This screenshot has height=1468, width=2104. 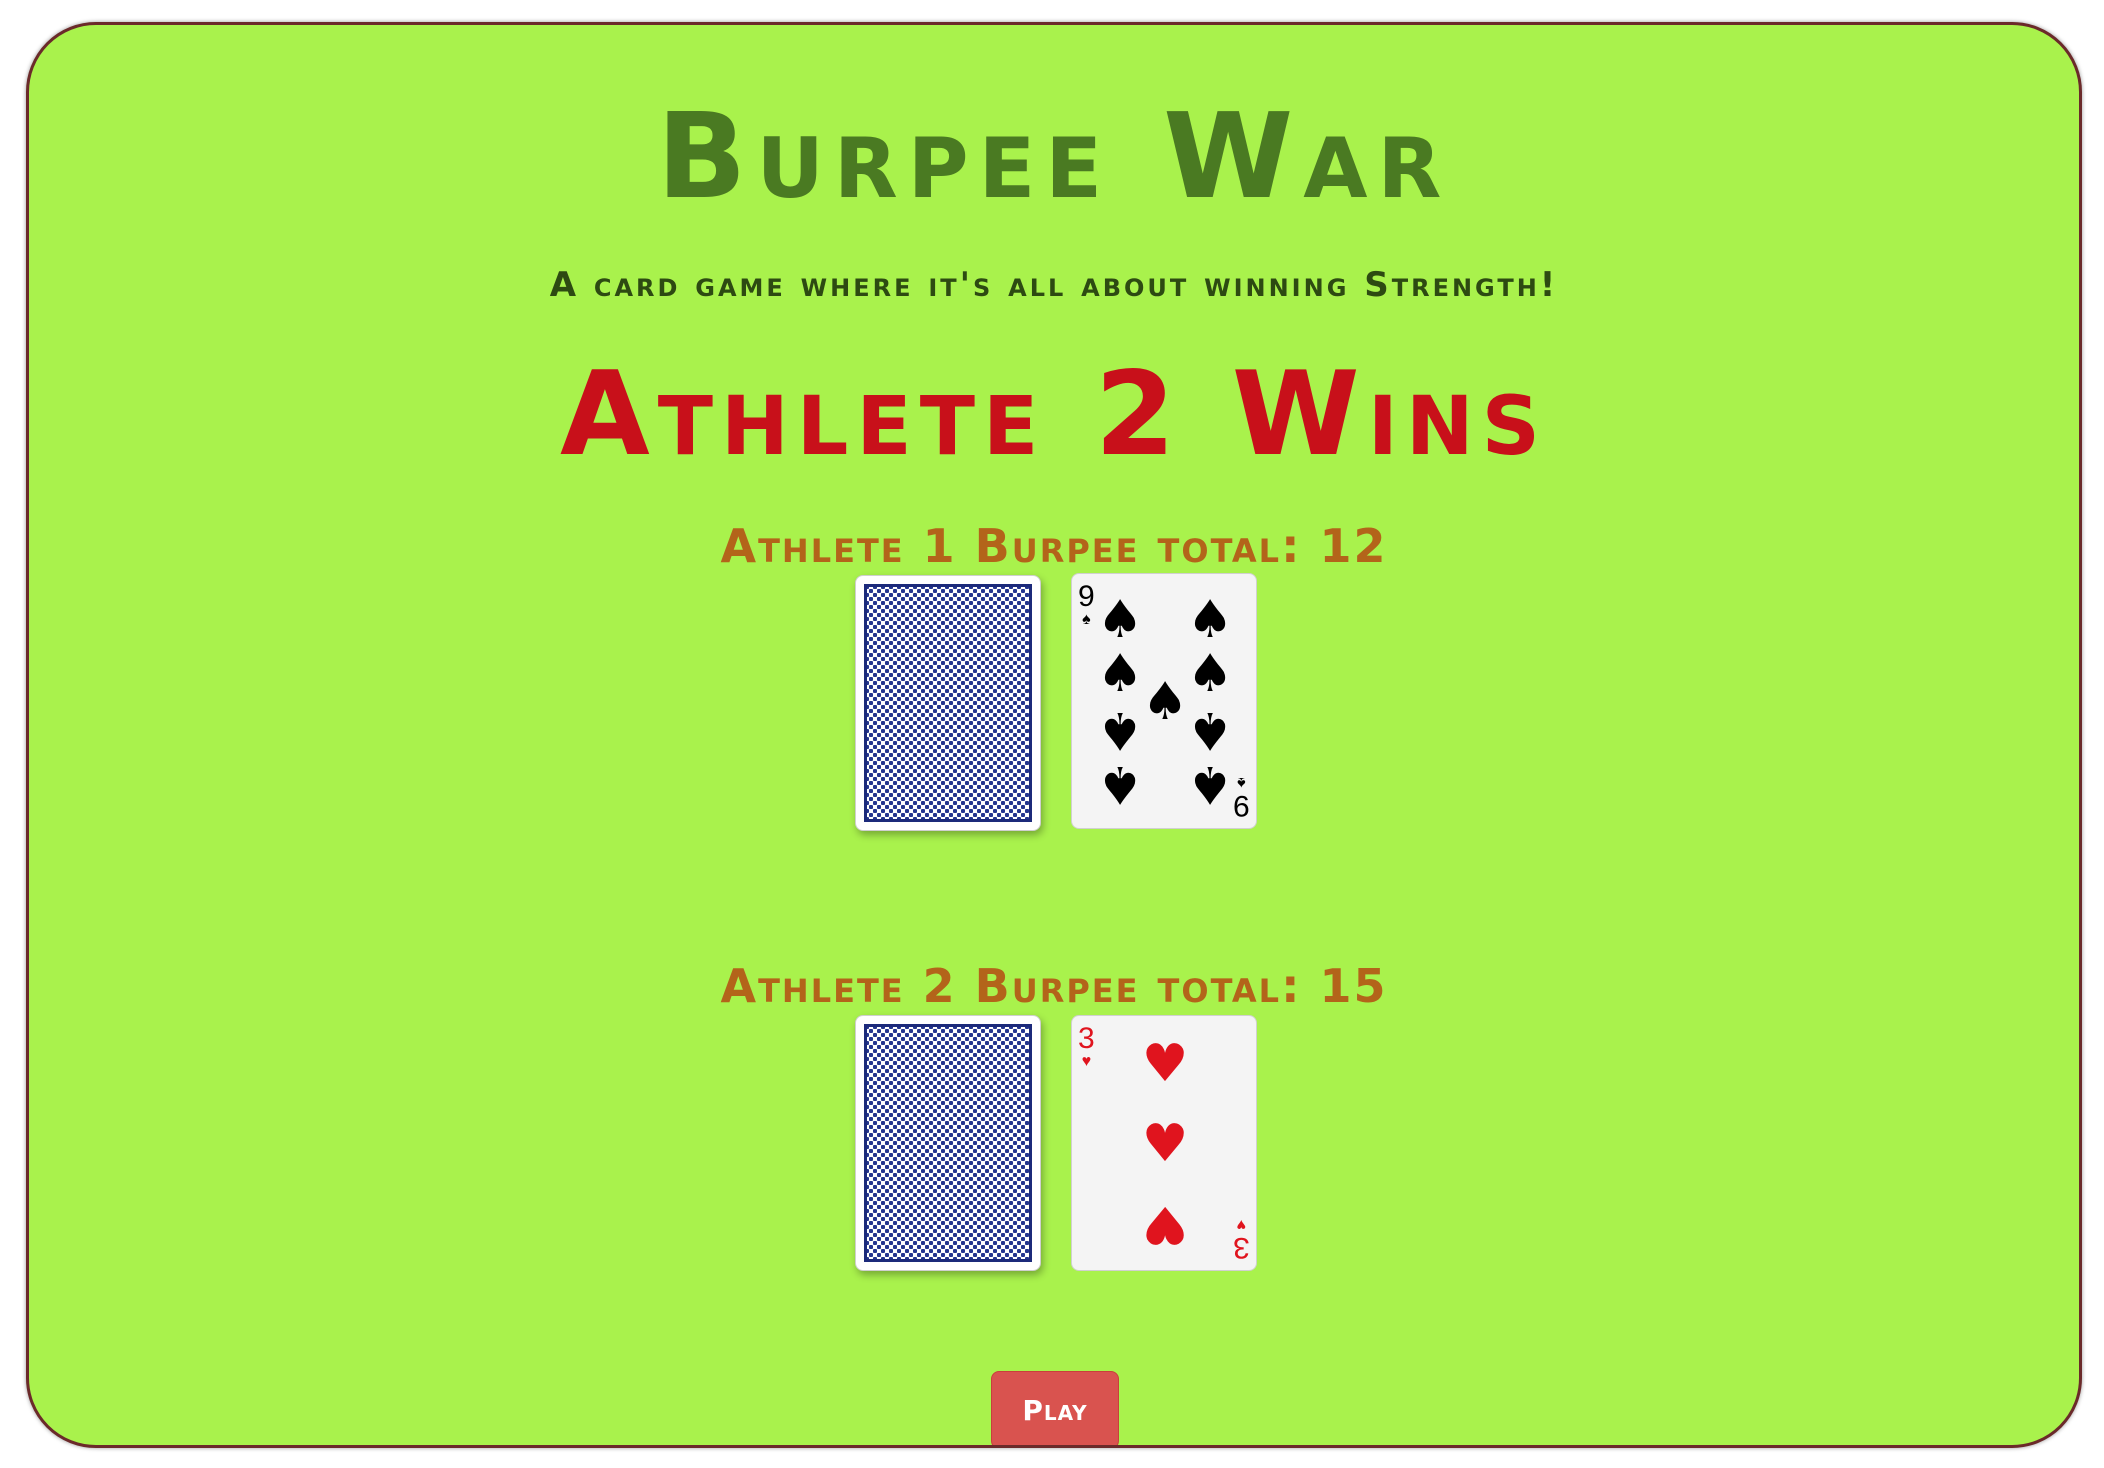 I want to click on card-corner-top: 3 ♥, so click(x=1086, y=1047).